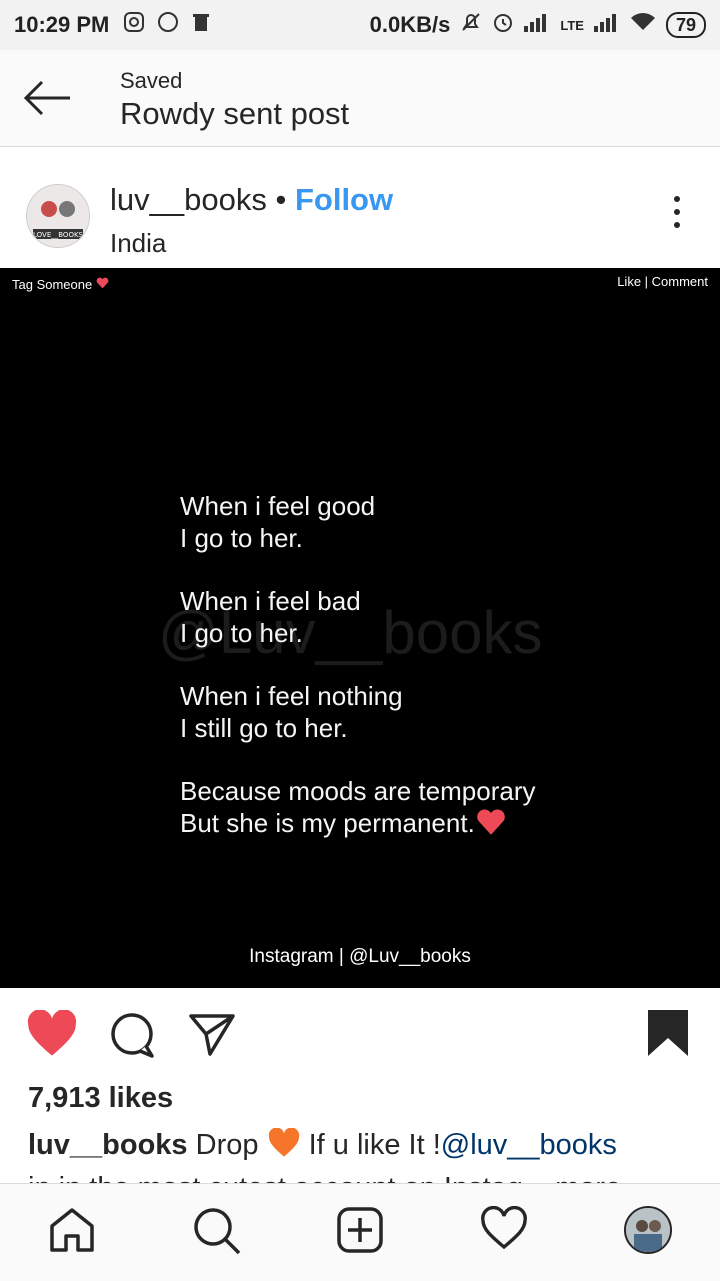 The image size is (720, 1281). Describe the element at coordinates (60, 284) in the screenshot. I see `tag-someone-text: Tag Someone` at that location.